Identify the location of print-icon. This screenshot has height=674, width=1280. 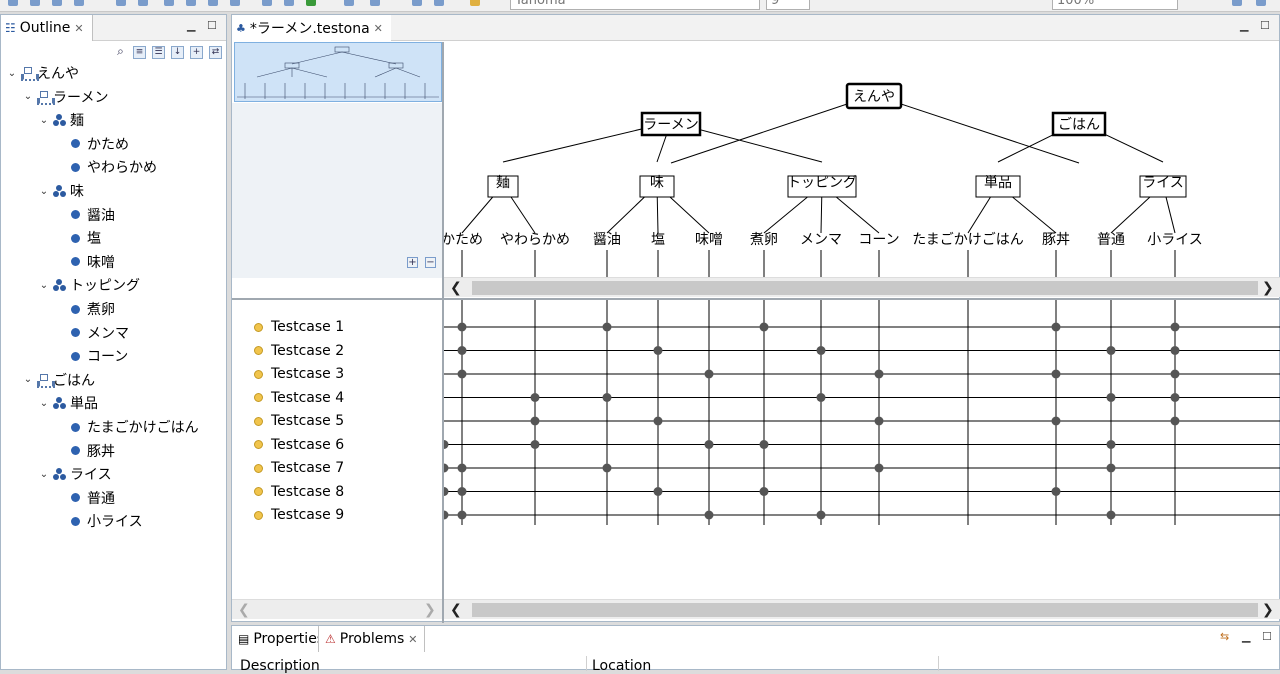
(57, 3).